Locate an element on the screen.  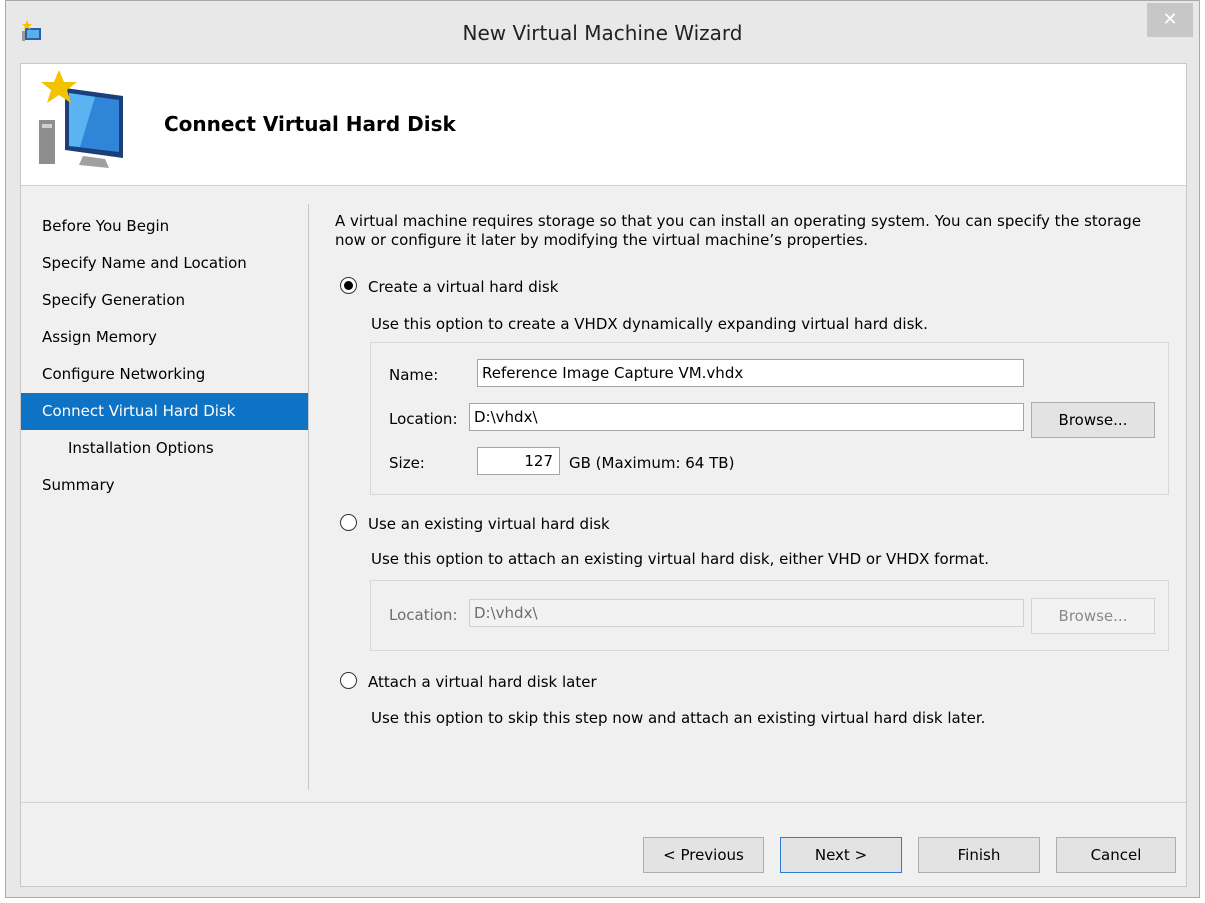
finish-button: Finish is located at coordinates (979, 855).